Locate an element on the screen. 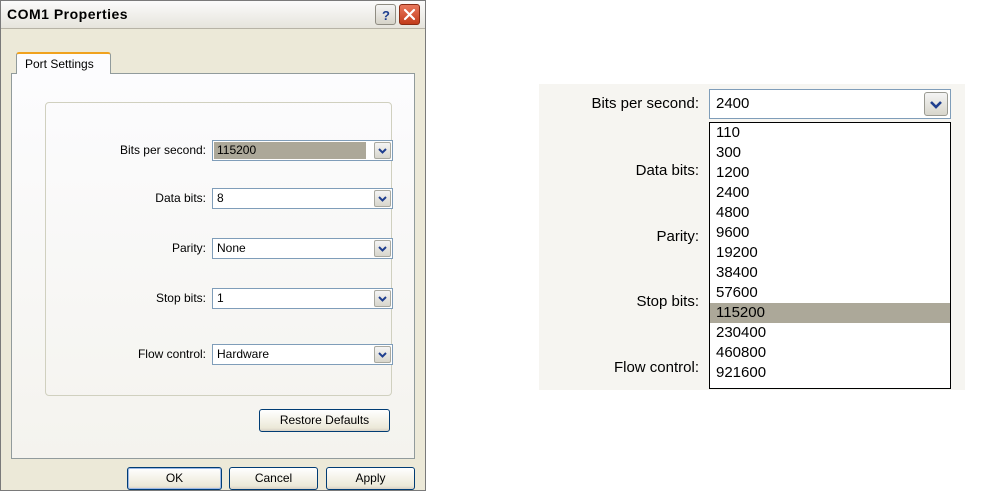  tab-port-settings-label: Port Settings is located at coordinates (59, 64).